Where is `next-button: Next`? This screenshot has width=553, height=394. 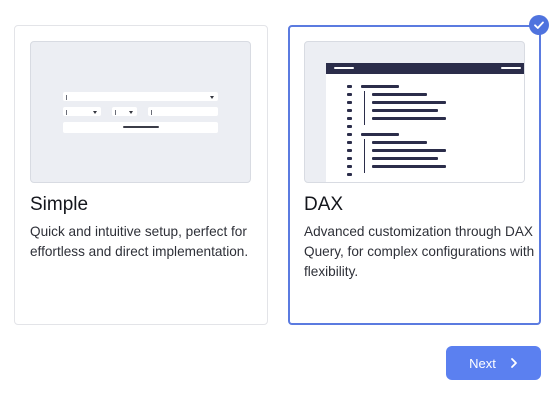
next-button: Next is located at coordinates (493, 363).